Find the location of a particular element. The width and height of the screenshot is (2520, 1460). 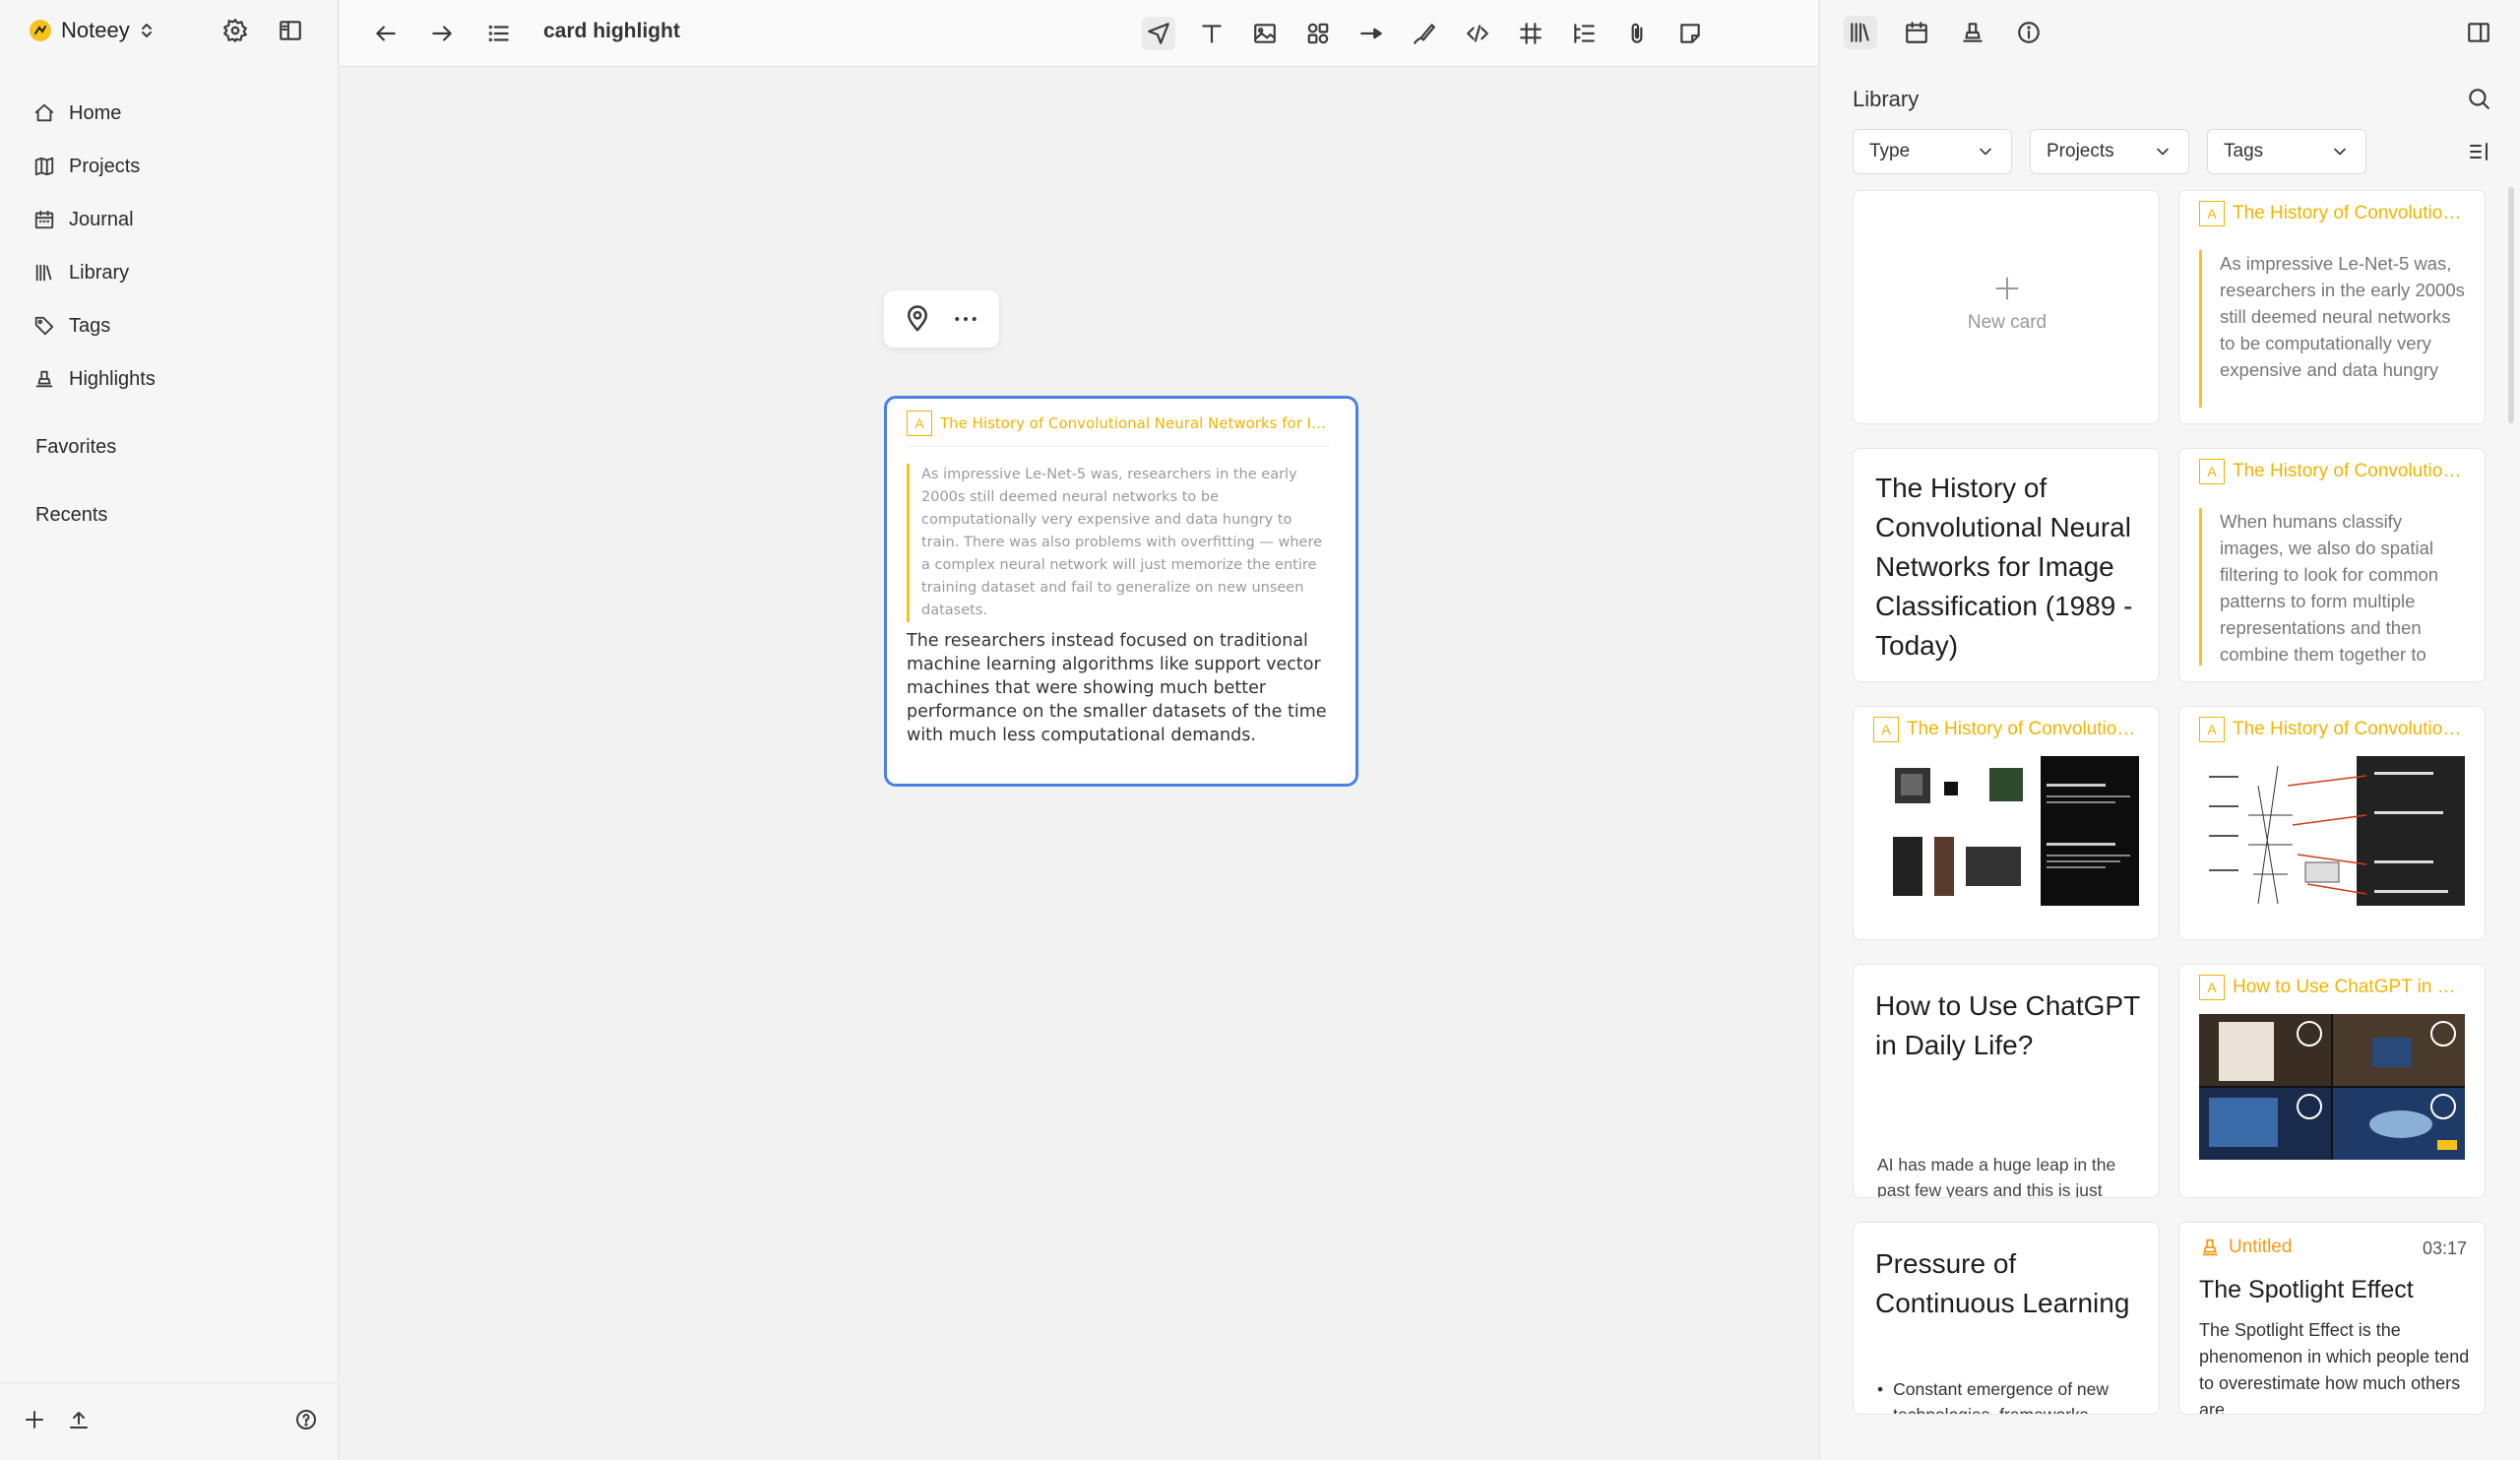

arrow-tool-icon is located at coordinates (1371, 33).